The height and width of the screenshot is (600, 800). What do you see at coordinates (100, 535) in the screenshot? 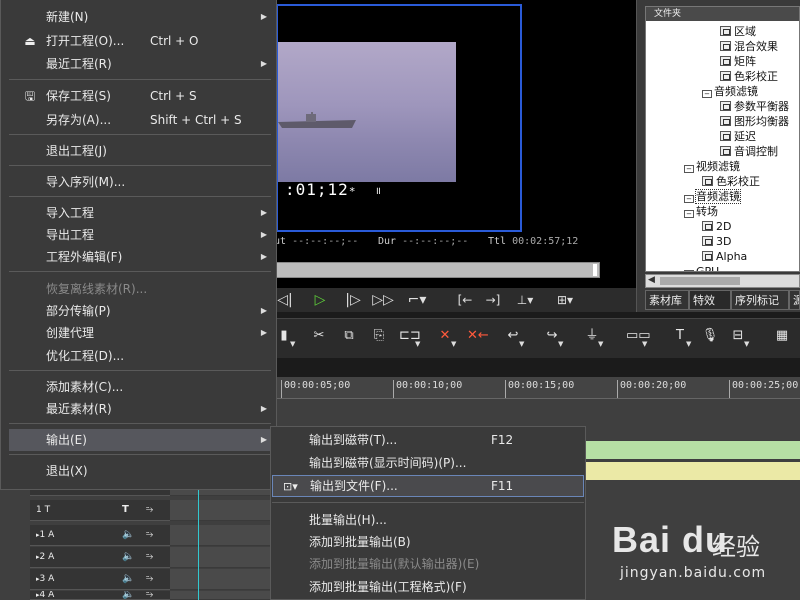
I see `track-header-1a: ▸1 A 🔈 ⥲` at bounding box center [100, 535].